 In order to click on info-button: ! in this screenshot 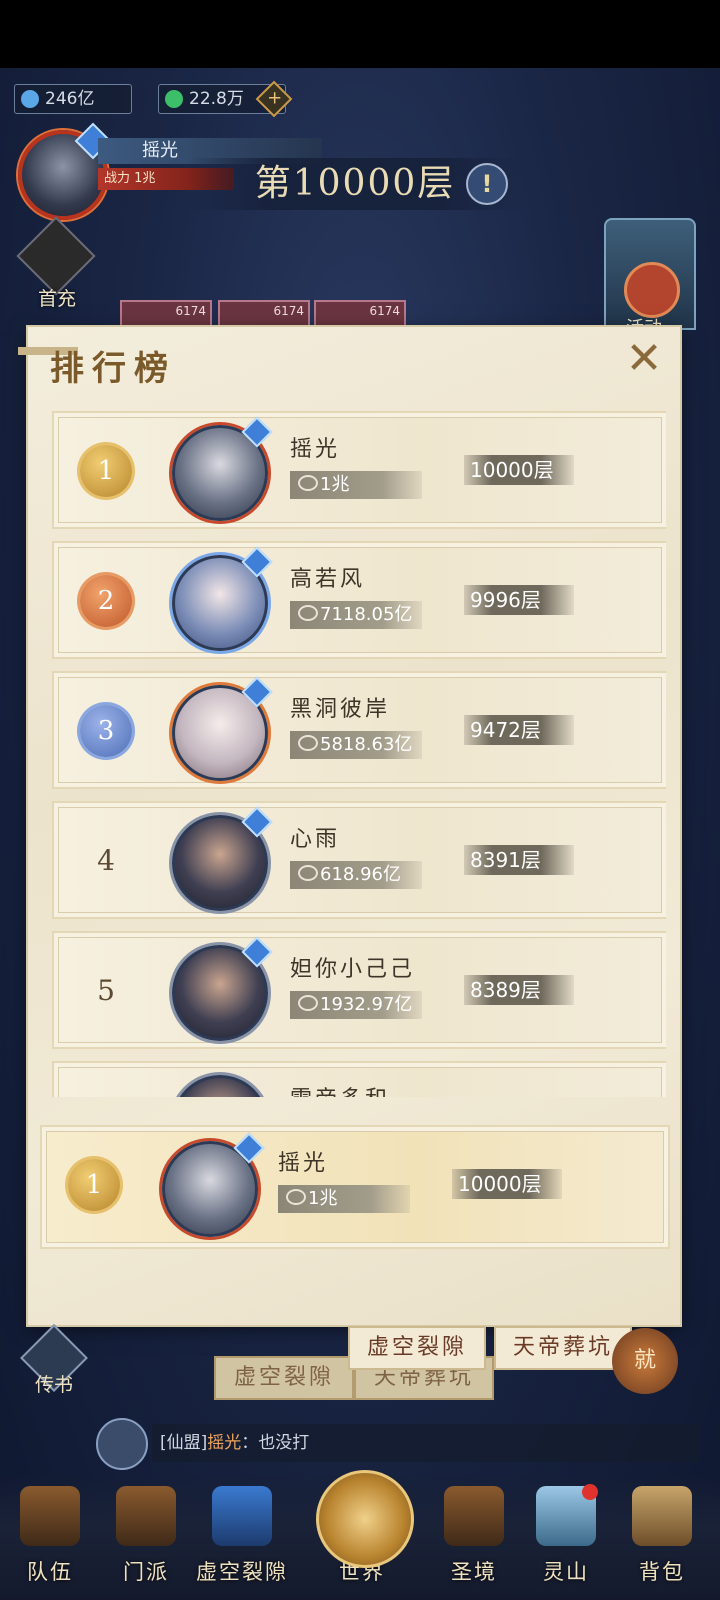, I will do `click(487, 184)`.